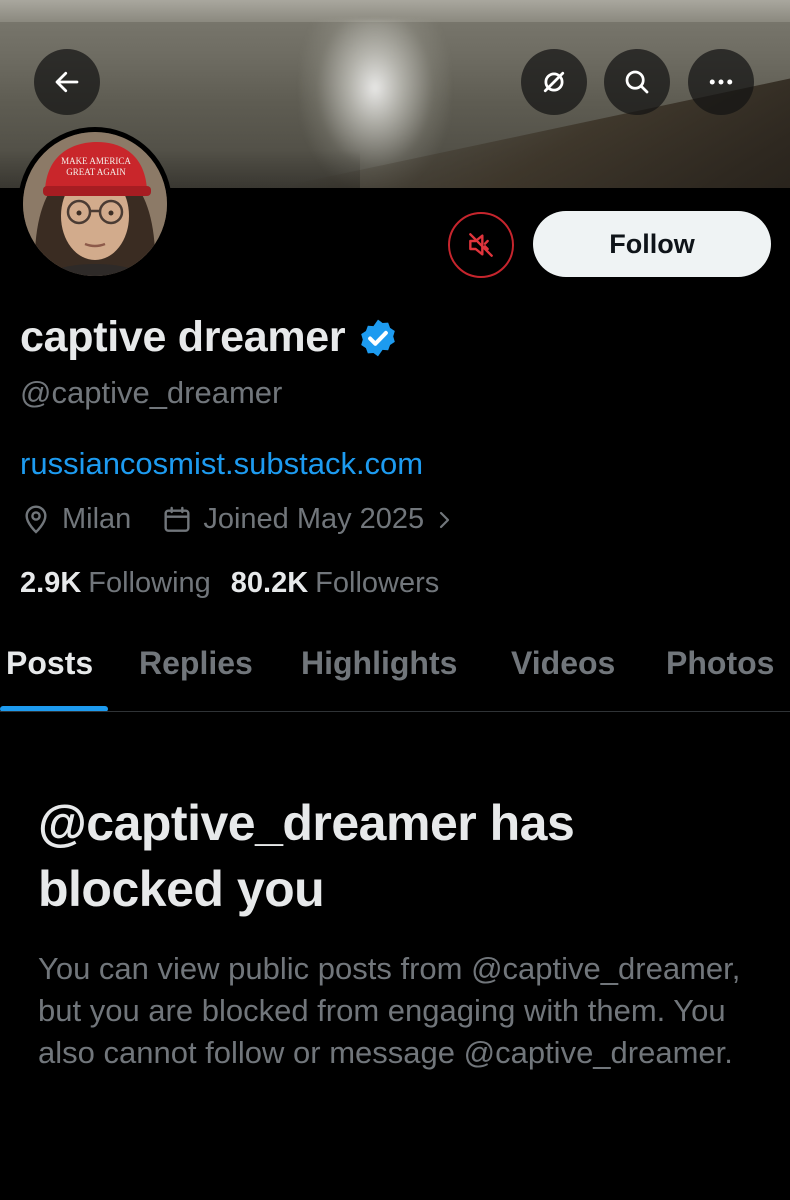  I want to click on following-label: Following, so click(149, 583).